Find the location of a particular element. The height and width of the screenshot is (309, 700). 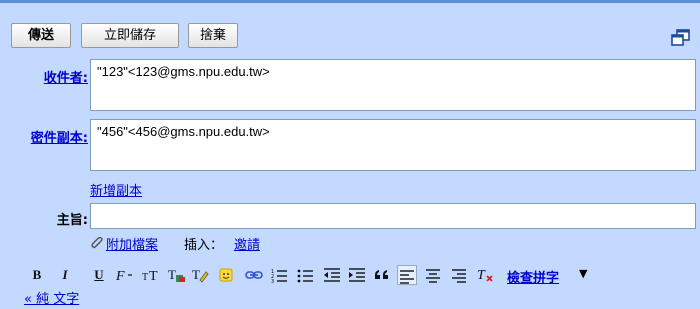

add-cc-link: 新增副本 is located at coordinates (116, 189).